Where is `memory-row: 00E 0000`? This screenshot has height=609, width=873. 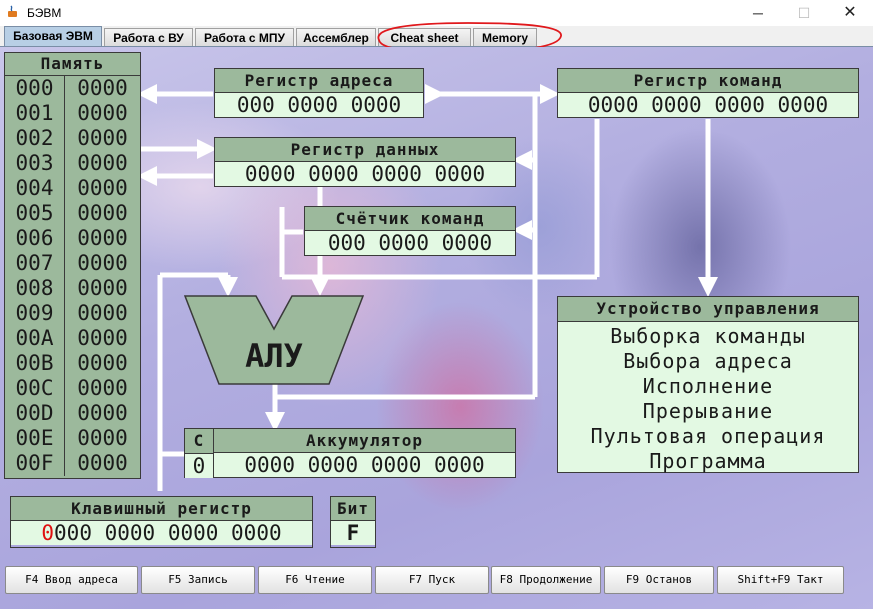 memory-row: 00E 0000 is located at coordinates (72, 438).